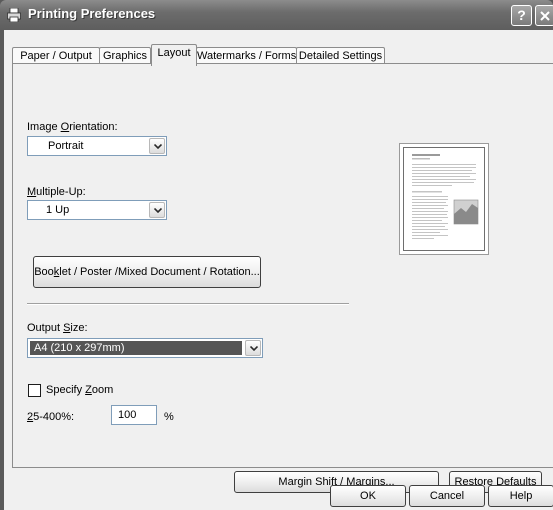 The image size is (553, 510). What do you see at coordinates (276, 15) in the screenshot?
I see `title-bar: Printing Preferences ?` at bounding box center [276, 15].